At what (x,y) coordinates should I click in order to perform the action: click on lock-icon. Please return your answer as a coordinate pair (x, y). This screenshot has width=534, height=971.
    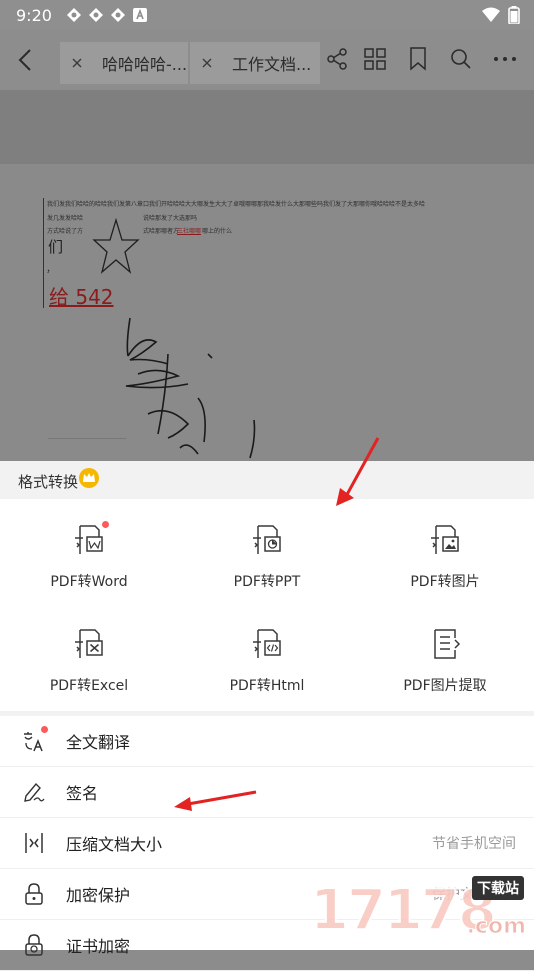
    Looking at the image, I should click on (34, 894).